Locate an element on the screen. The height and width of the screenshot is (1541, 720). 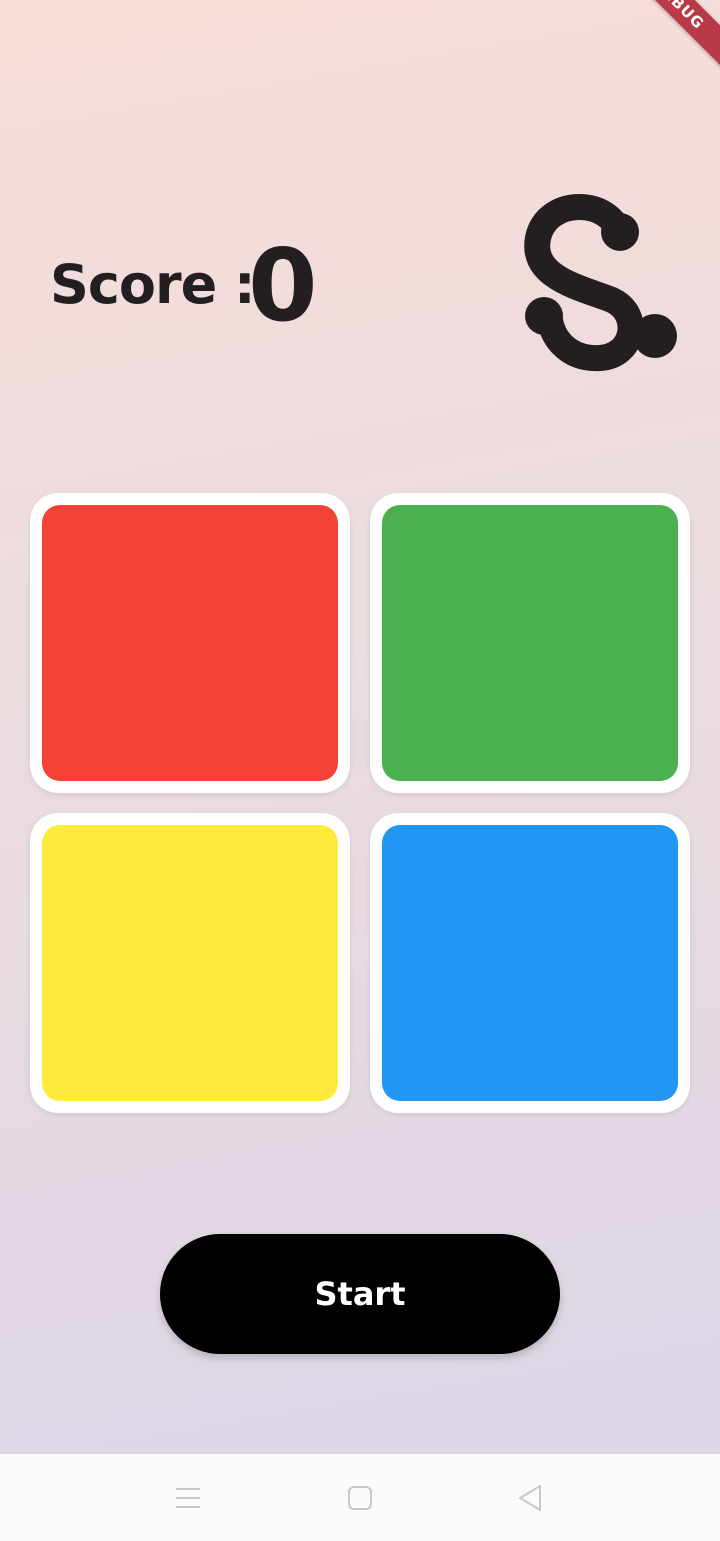
home-square-icon is located at coordinates (360, 1498).